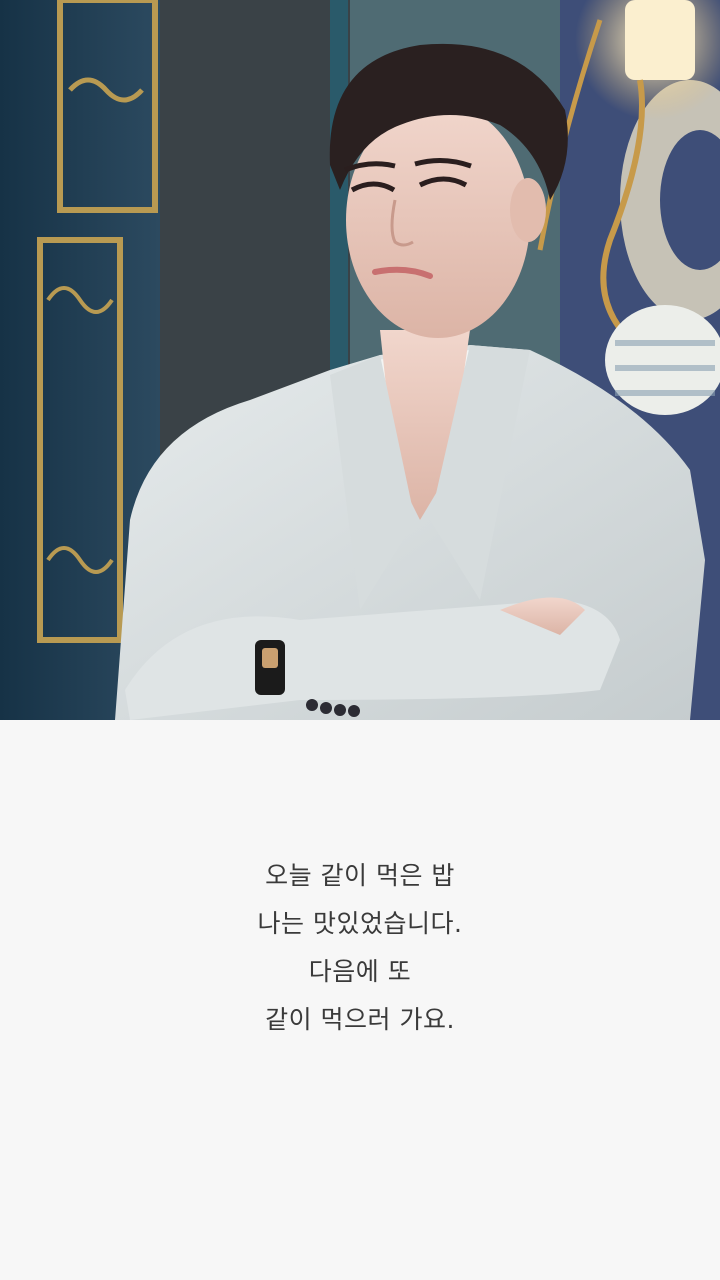 Image resolution: width=720 pixels, height=1280 pixels. I want to click on caption-line: 나는 맛있었습니다., so click(360, 923).